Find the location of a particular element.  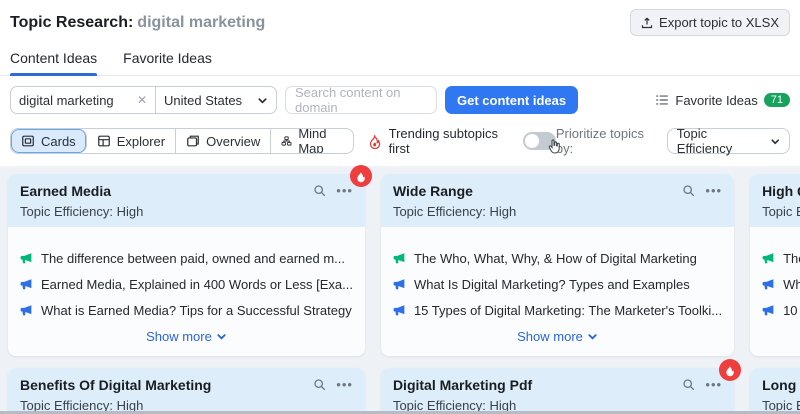

favorite-ideas-link: Favorite Ideas 71 is located at coordinates (722, 100).